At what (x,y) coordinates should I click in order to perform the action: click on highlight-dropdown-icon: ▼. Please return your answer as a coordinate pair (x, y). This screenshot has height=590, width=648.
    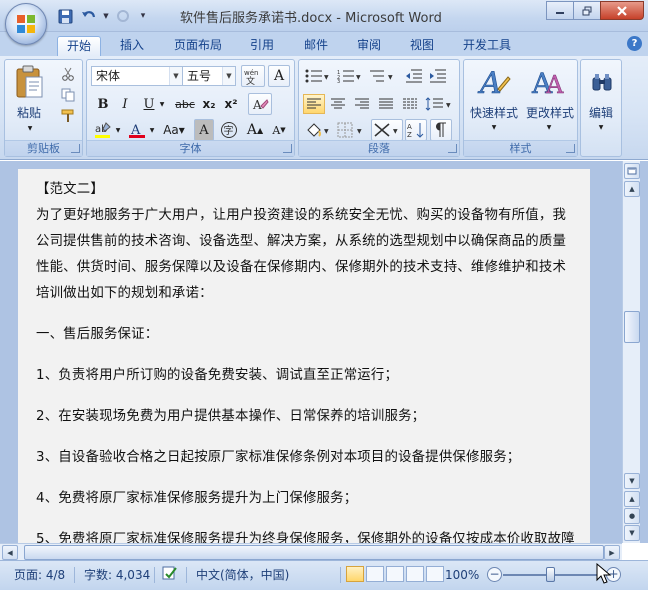
    Looking at the image, I should click on (118, 130).